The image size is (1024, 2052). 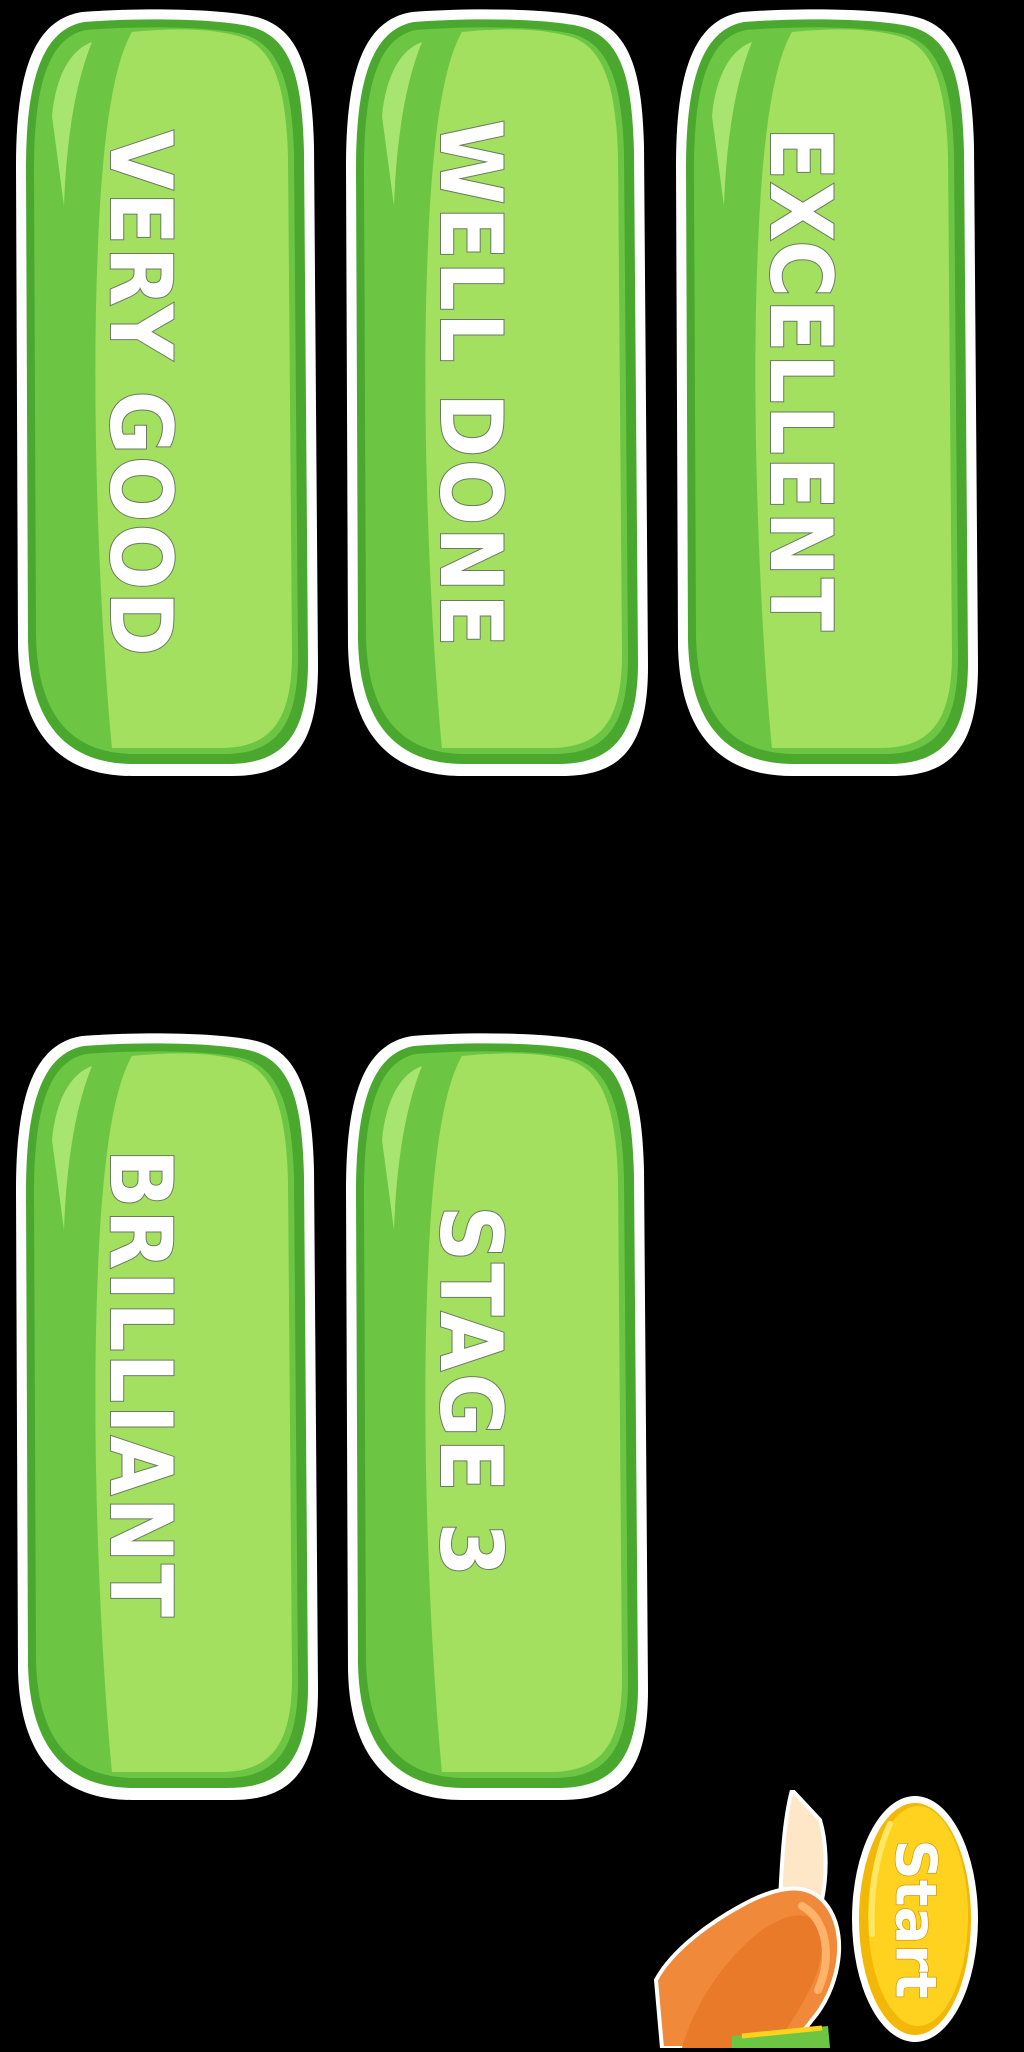 I want to click on brilliant-button: BRILLIANT, so click(x=168, y=1418).